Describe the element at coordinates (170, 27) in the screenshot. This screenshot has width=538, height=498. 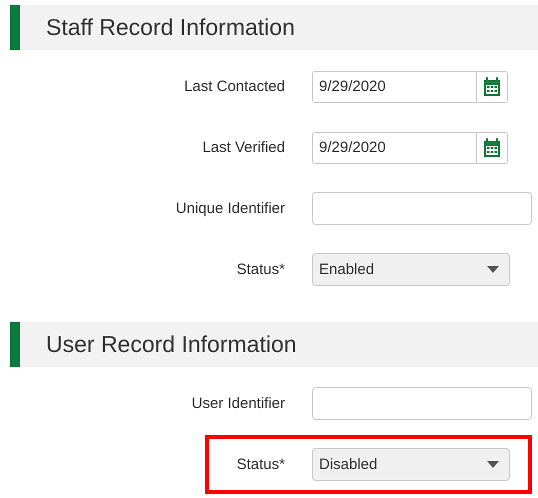
I see `section-title: Staff Record Information` at that location.